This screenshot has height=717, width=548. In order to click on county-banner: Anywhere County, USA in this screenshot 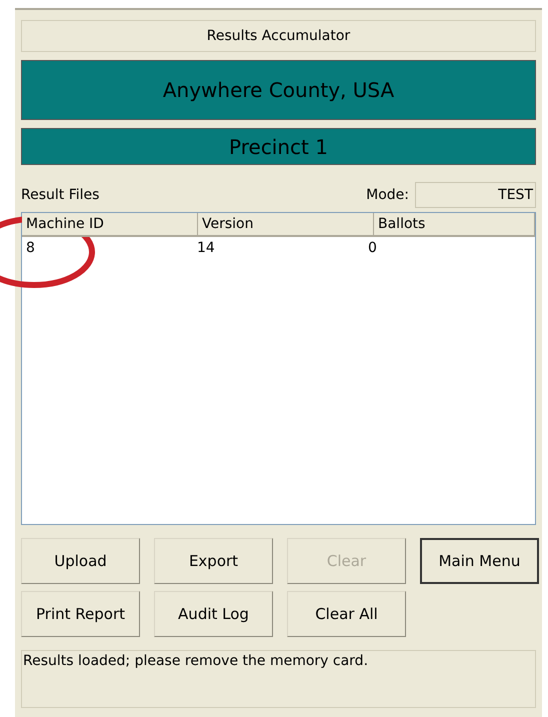, I will do `click(278, 90)`.